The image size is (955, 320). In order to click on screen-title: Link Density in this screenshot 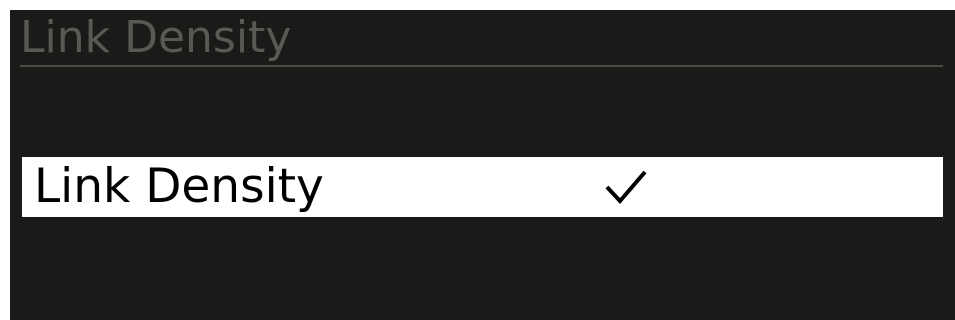, I will do `click(156, 37)`.